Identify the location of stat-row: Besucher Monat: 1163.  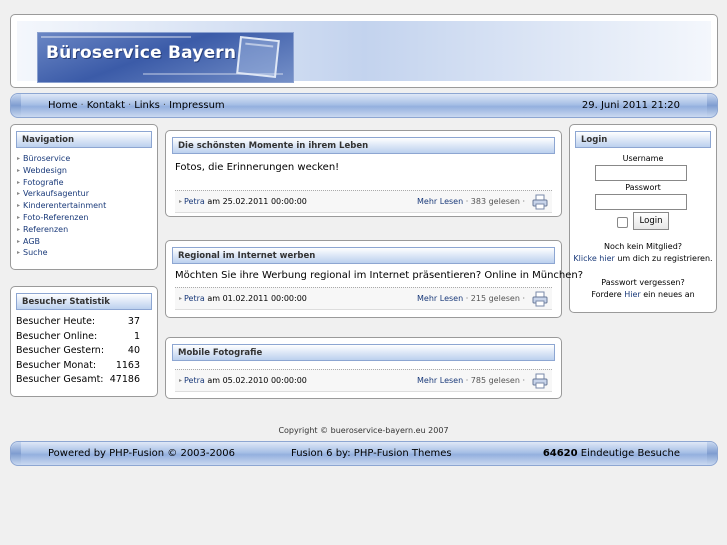
(78, 367).